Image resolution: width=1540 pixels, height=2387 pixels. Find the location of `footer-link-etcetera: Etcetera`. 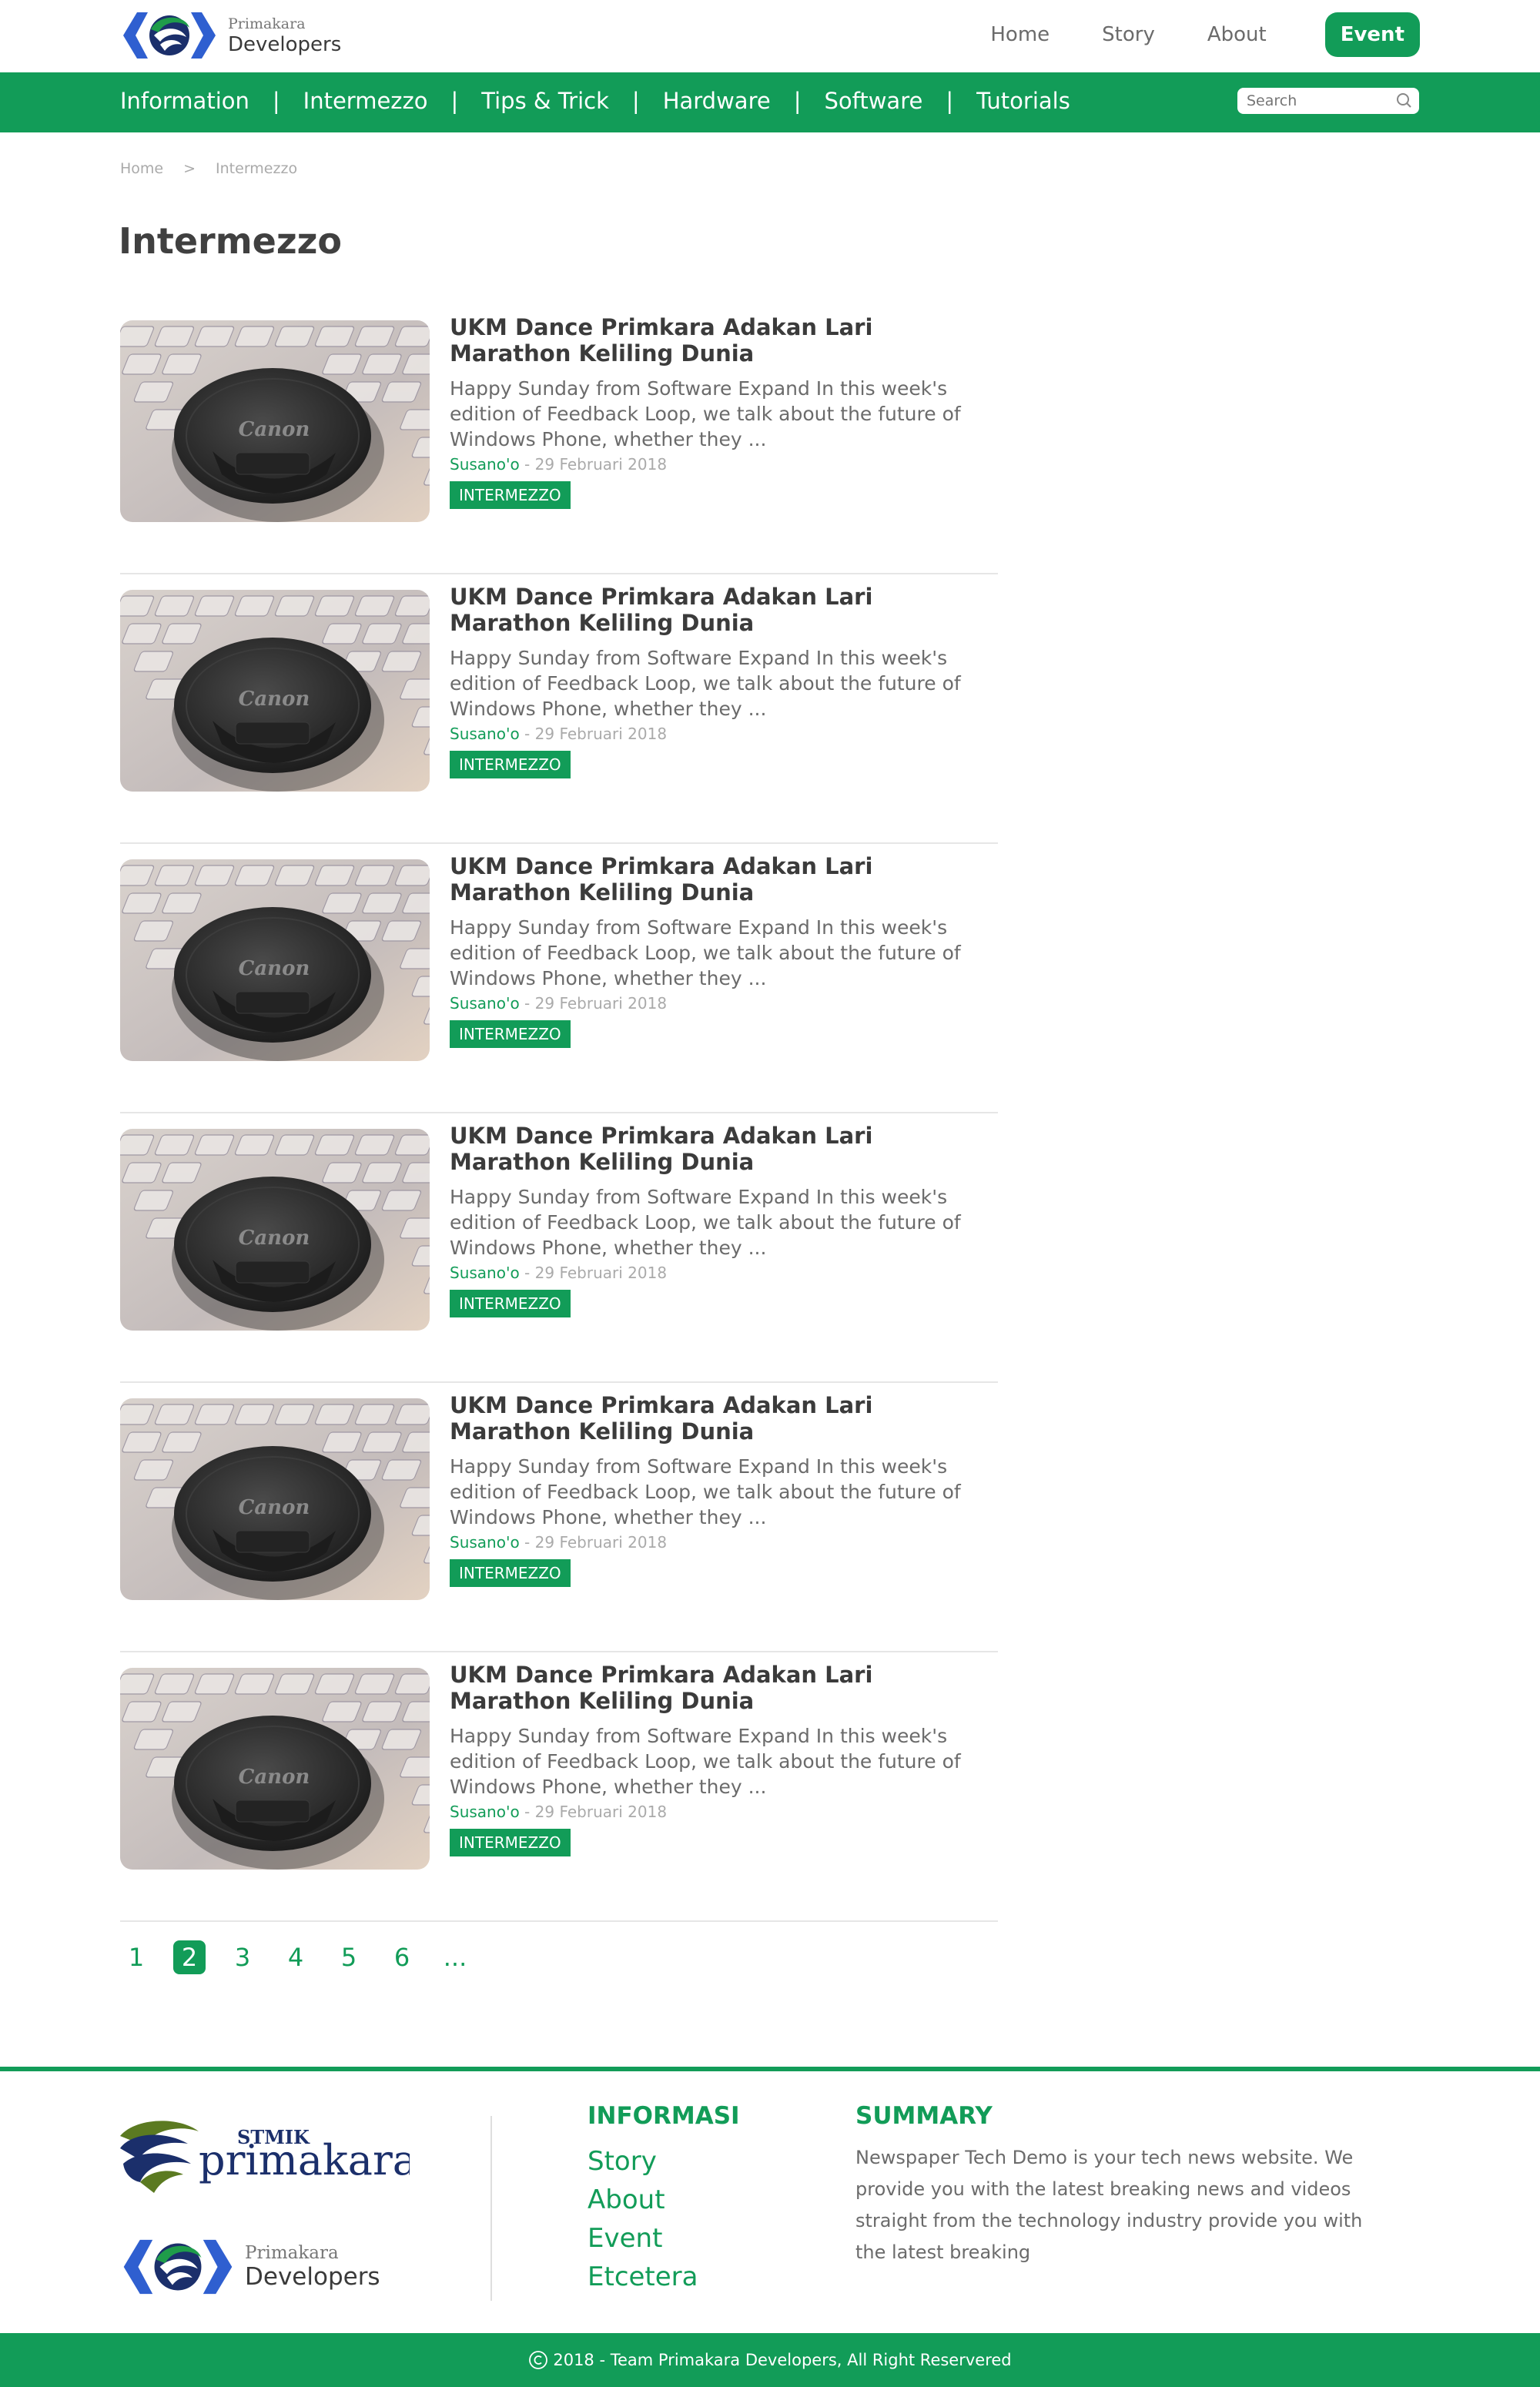

footer-link-etcetera: Etcetera is located at coordinates (643, 2276).